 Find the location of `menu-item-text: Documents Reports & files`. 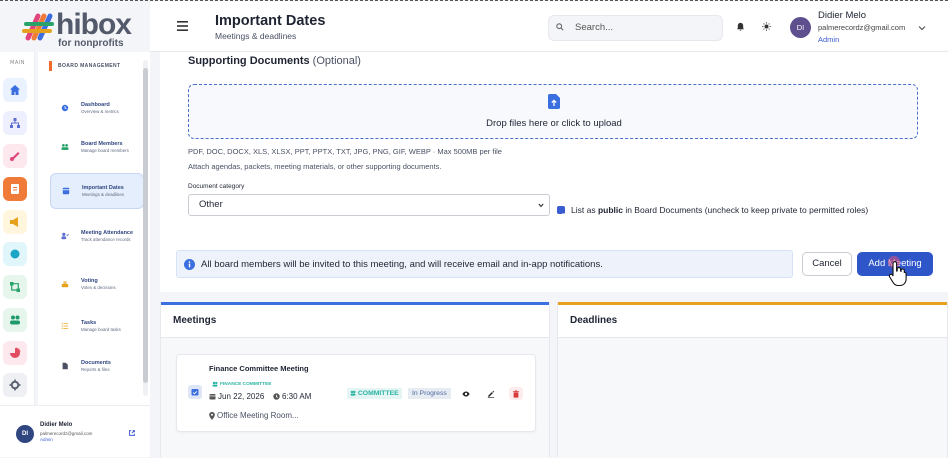

menu-item-text: Documents Reports & files is located at coordinates (96, 366).